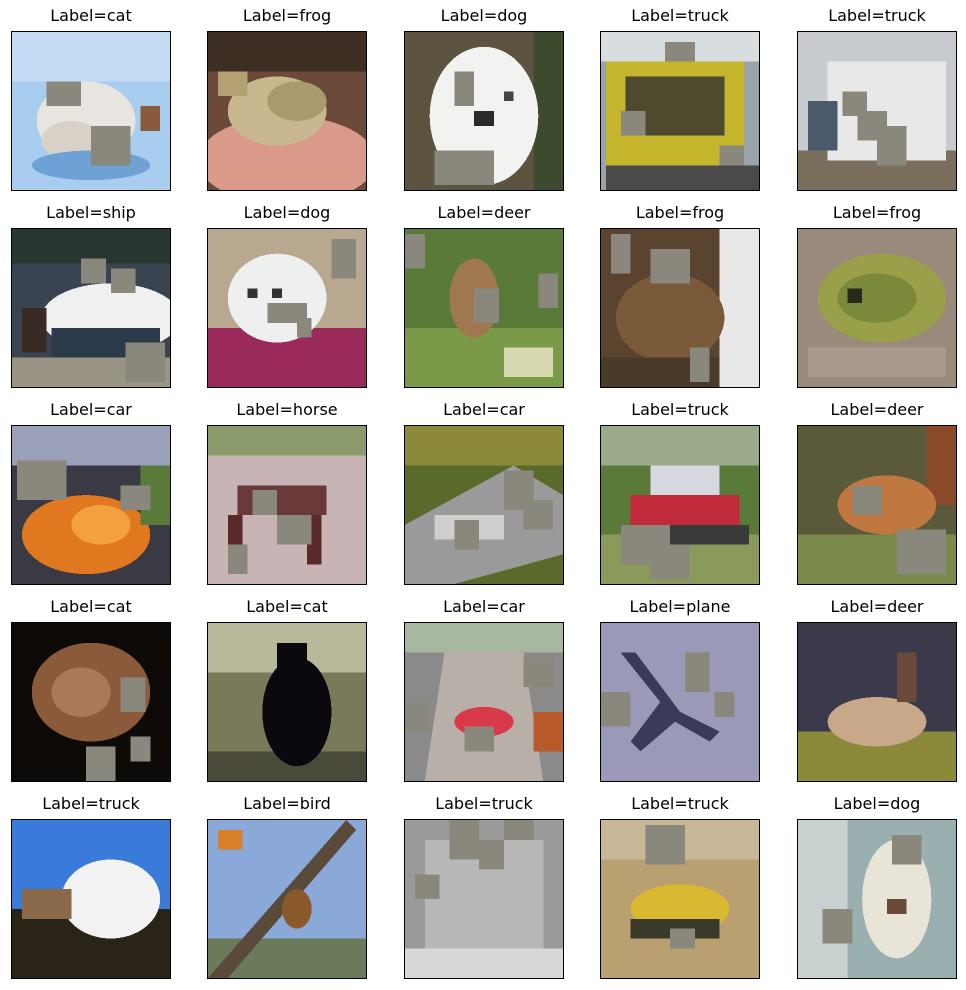  I want to click on grid-cell-21: Label=truck, so click(91, 884).